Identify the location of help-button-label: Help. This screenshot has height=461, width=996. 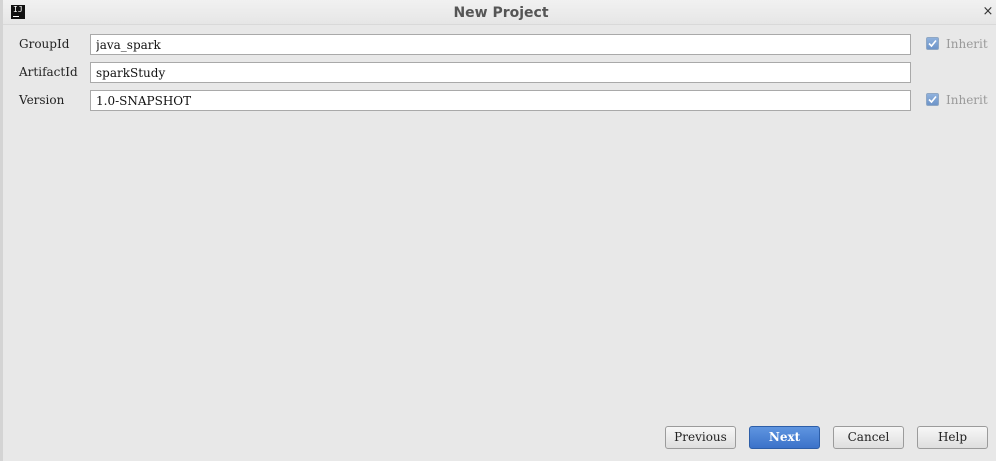
(952, 437).